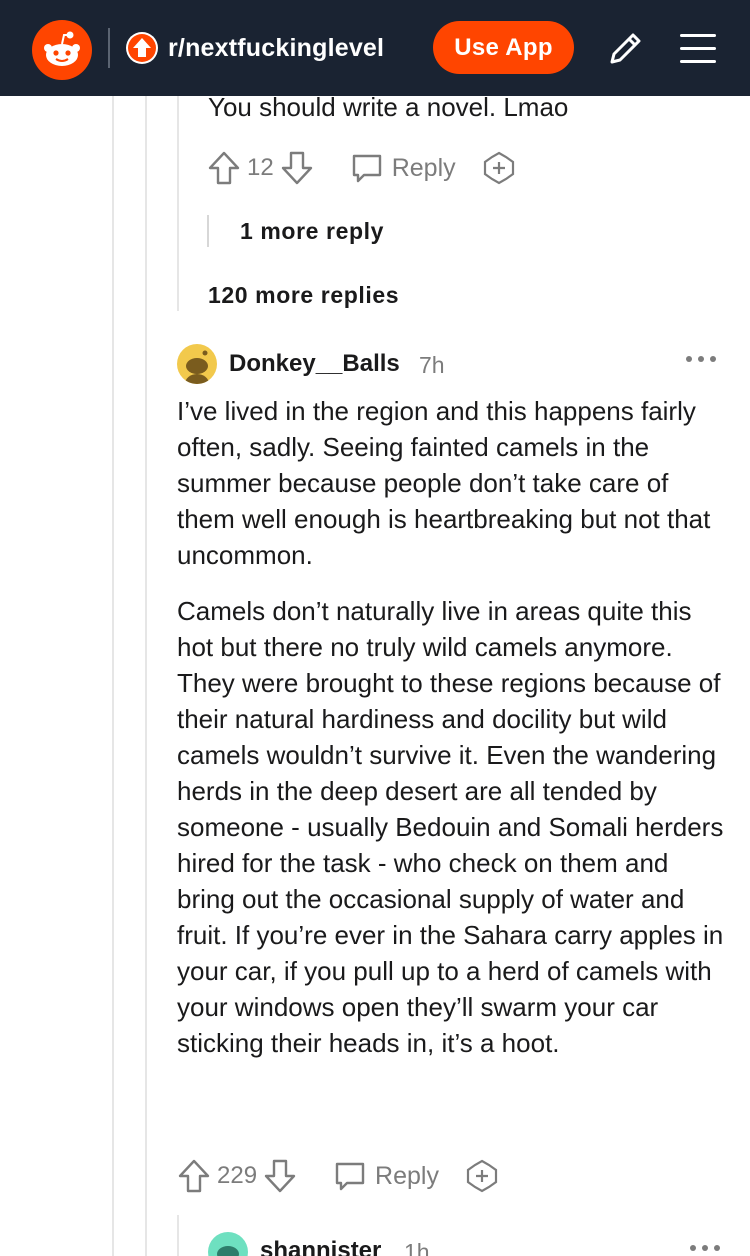 The width and height of the screenshot is (750, 1256). I want to click on reddit-logo-icon, so click(62, 50).